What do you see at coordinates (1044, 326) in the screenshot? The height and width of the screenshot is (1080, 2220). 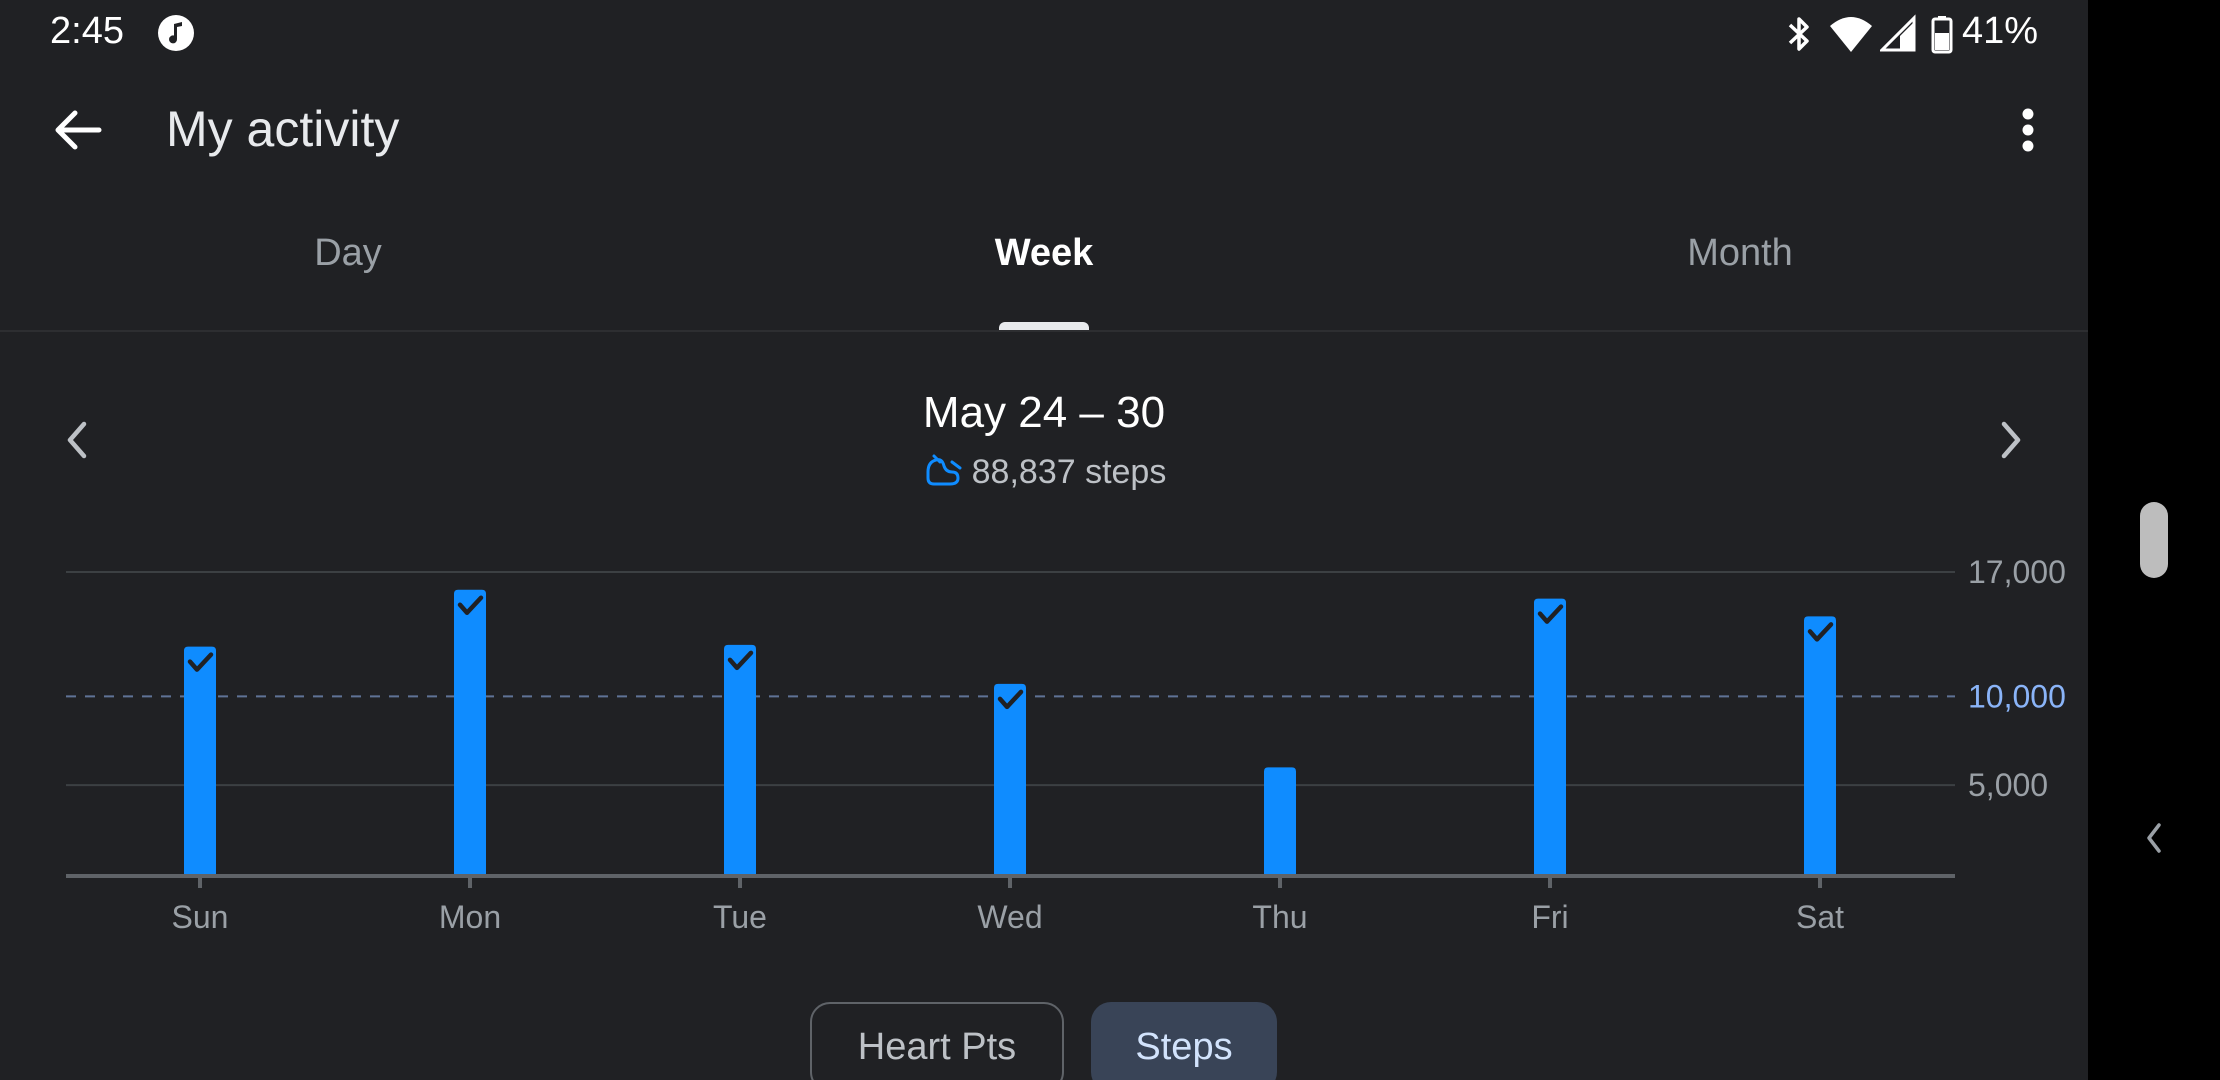 I see `tab-indicator` at bounding box center [1044, 326].